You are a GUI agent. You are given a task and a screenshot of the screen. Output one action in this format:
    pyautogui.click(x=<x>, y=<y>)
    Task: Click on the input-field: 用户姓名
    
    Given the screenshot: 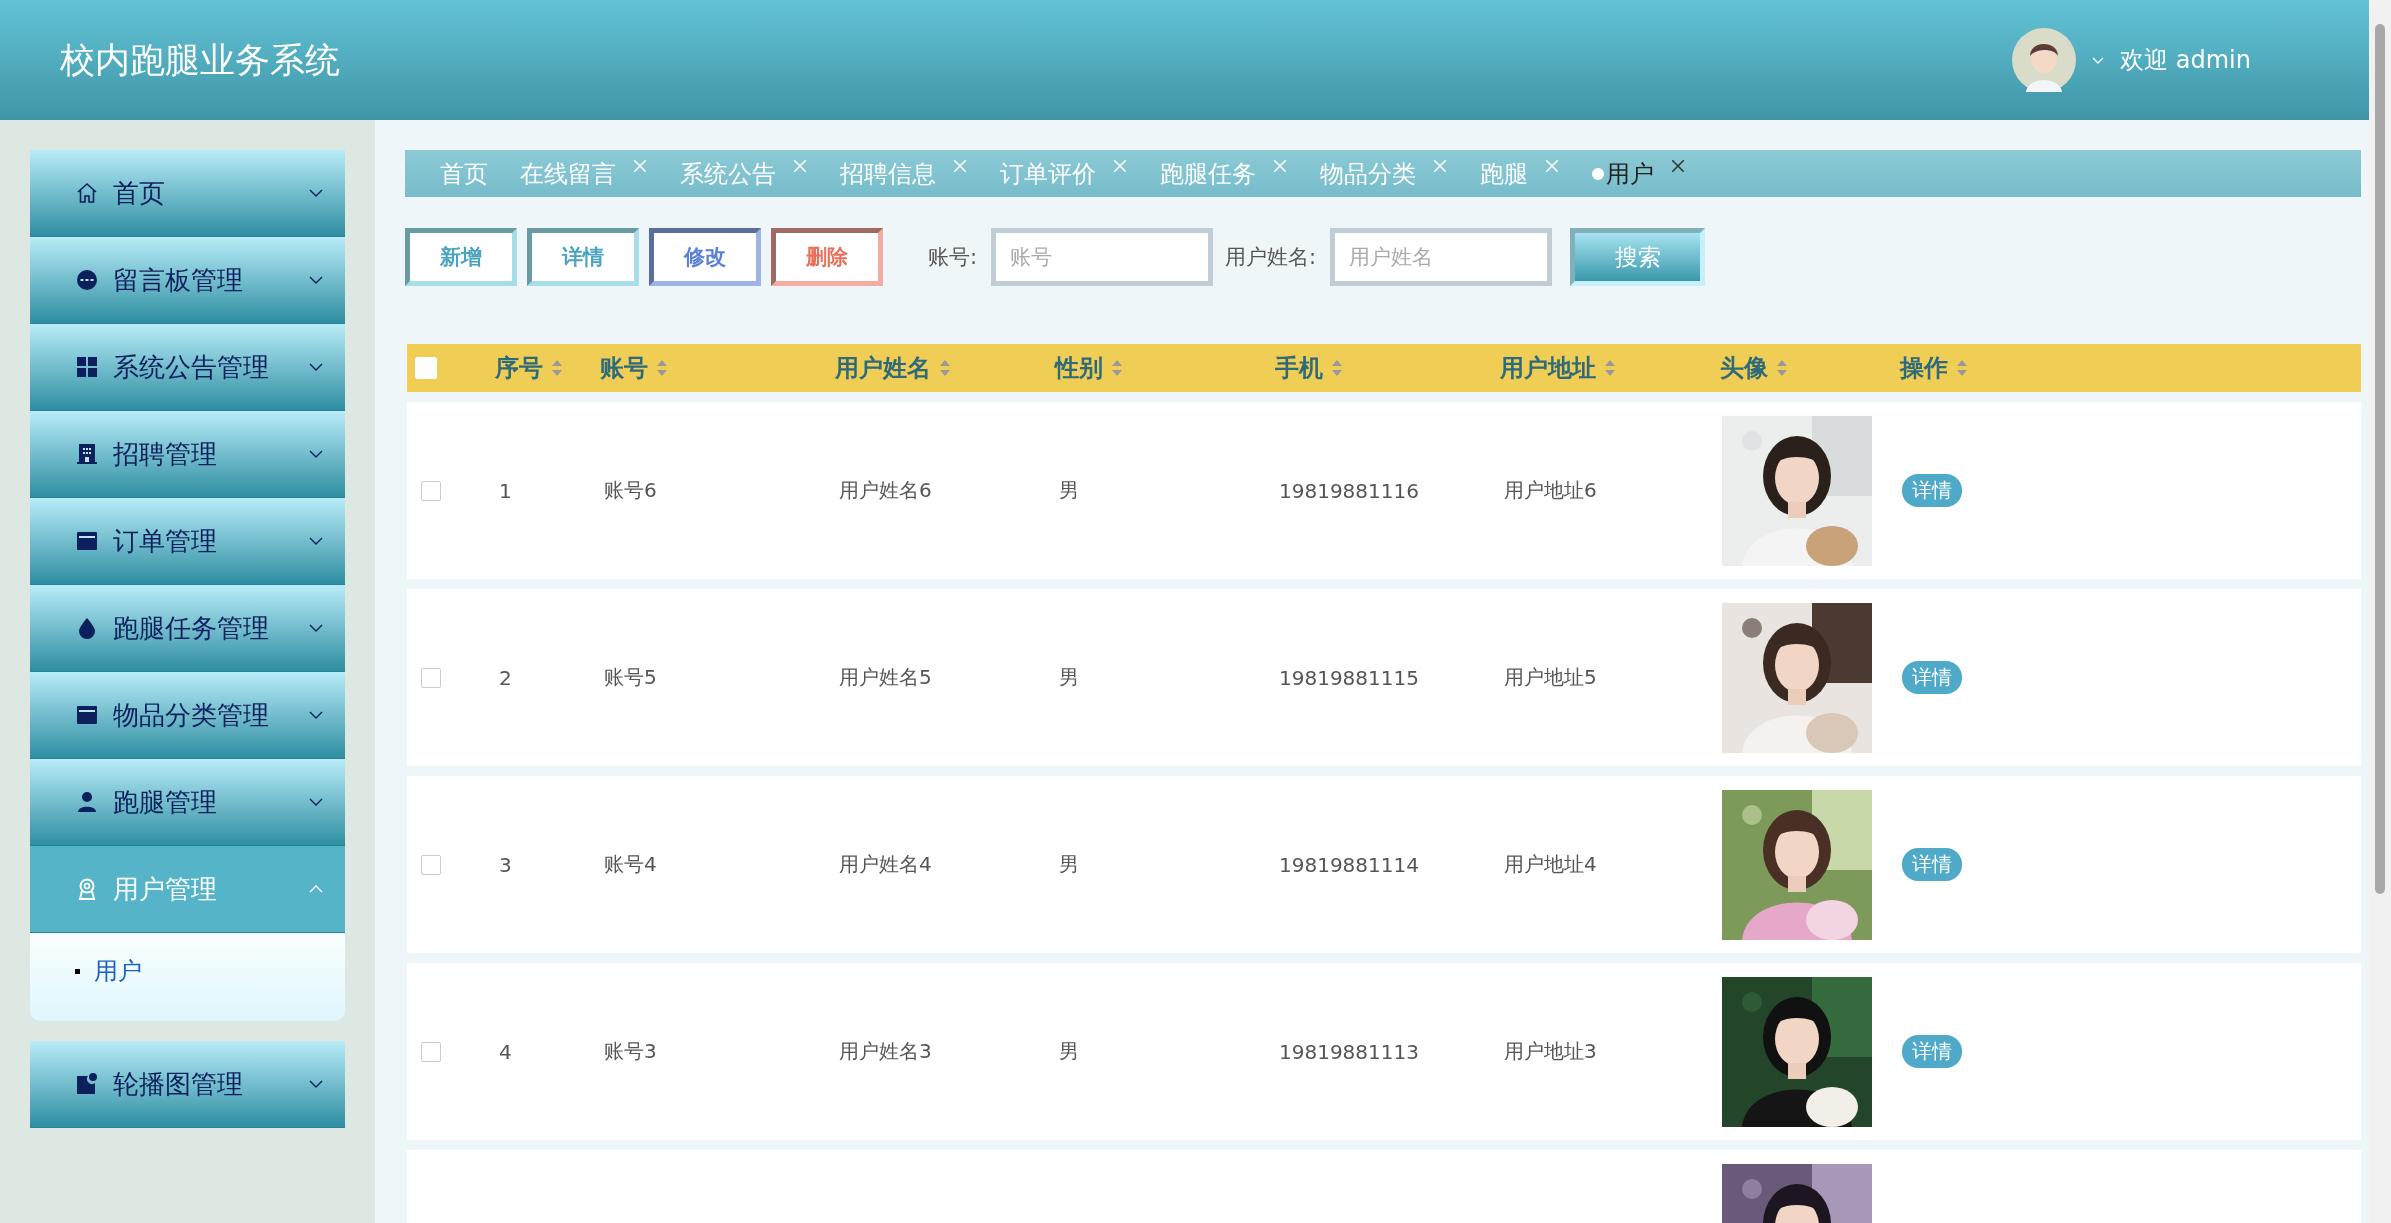 What is the action you would take?
    pyautogui.click(x=1441, y=257)
    